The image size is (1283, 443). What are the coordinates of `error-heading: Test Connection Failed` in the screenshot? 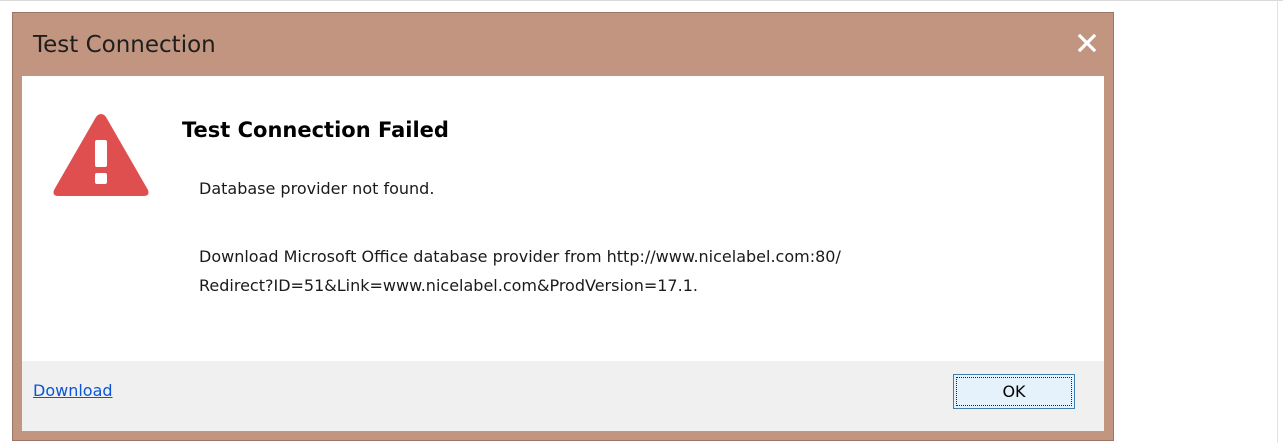 It's located at (315, 130).